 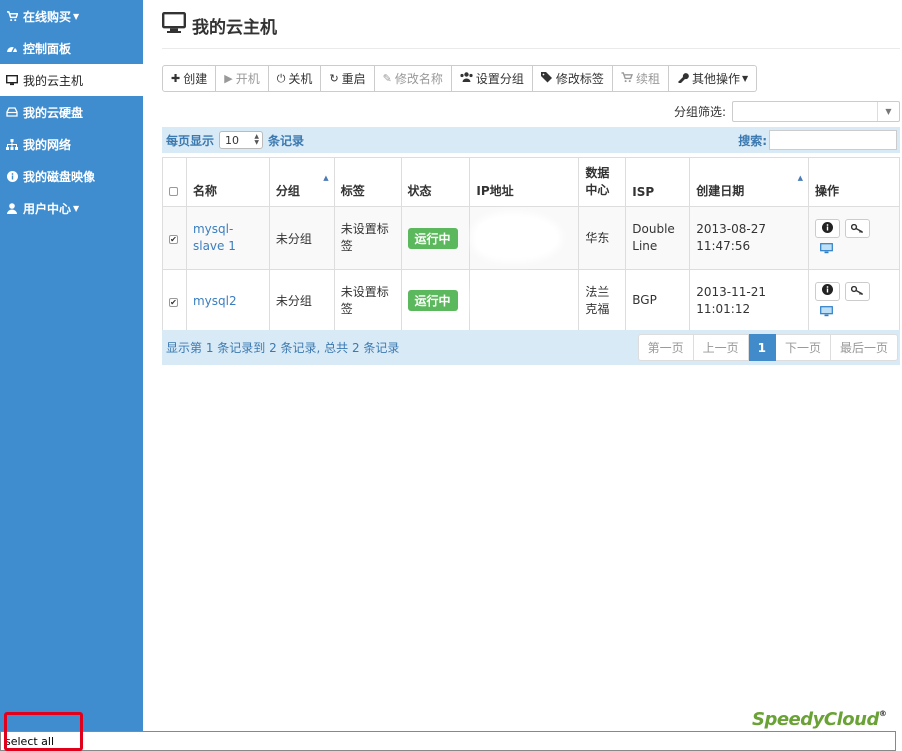 What do you see at coordinates (819, 719) in the screenshot?
I see `speedycloud-logo: SpeedyCloud®` at bounding box center [819, 719].